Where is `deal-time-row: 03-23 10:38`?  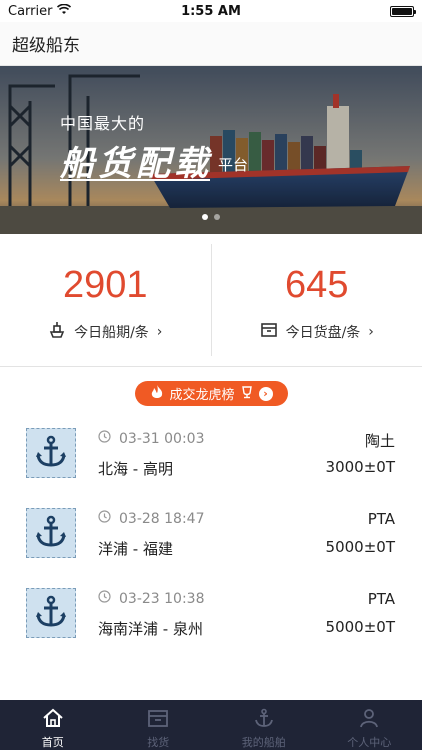
deal-time-row: 03-23 10:38 is located at coordinates (151, 598).